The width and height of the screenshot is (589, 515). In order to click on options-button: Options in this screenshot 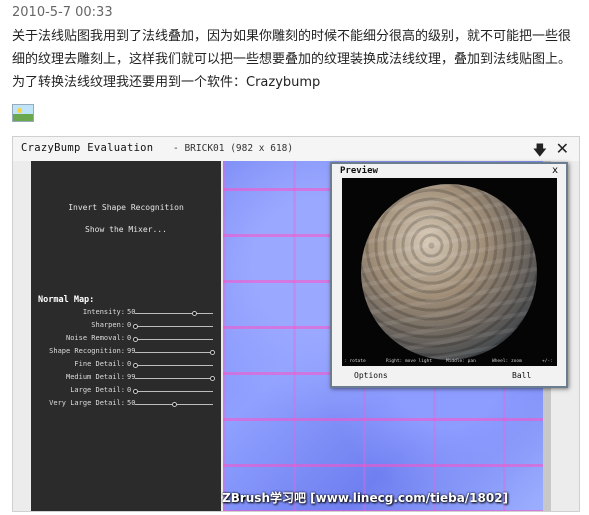, I will do `click(371, 375)`.